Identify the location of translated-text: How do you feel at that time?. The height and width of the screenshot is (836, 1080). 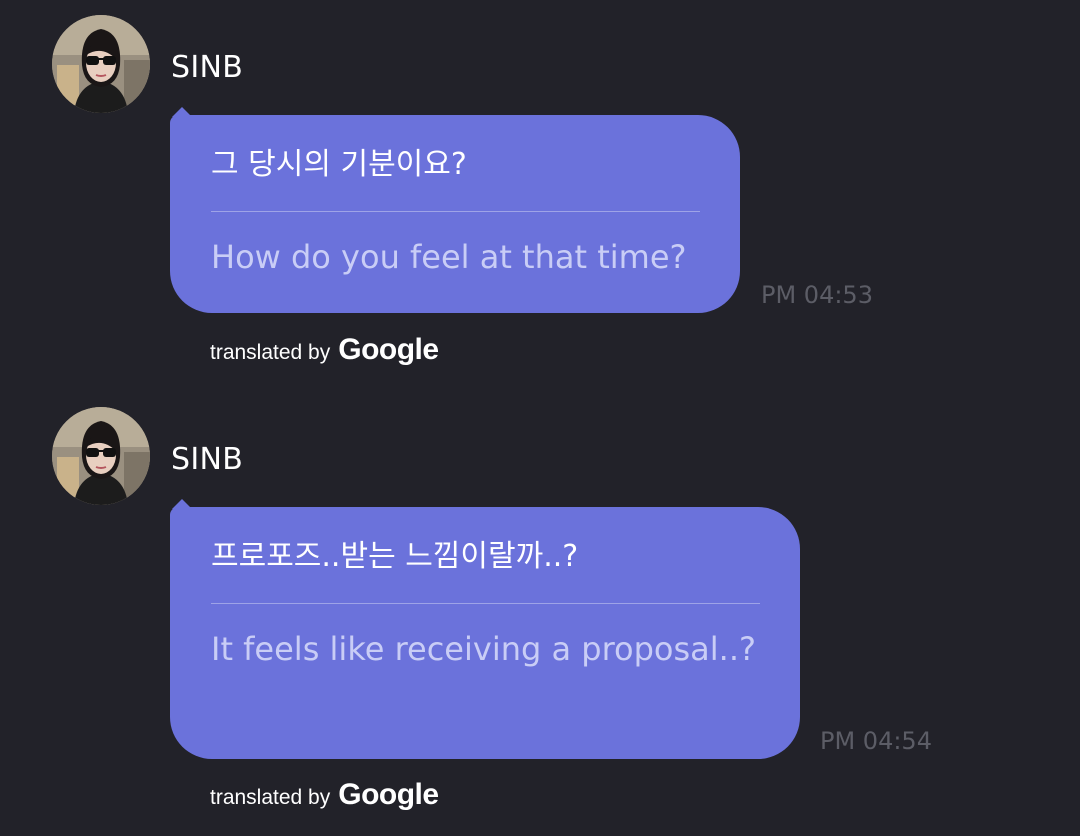
(449, 257).